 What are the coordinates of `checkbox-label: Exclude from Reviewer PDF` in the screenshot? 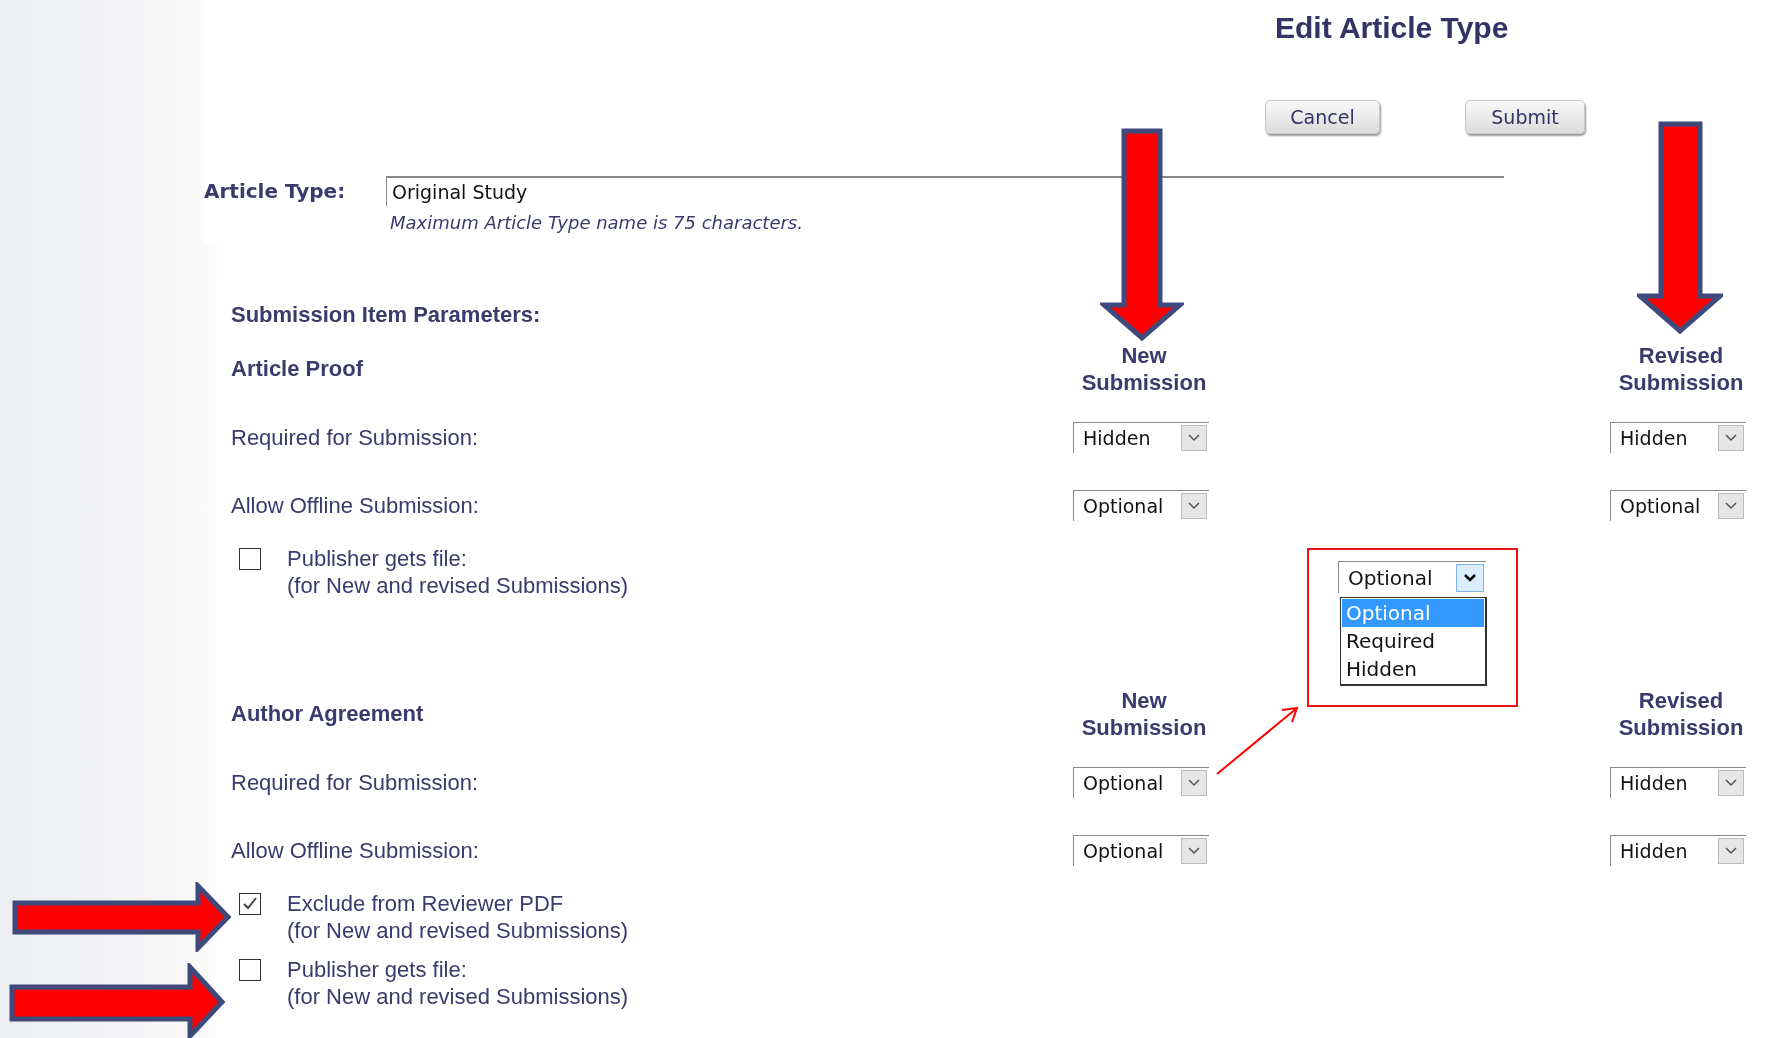 It's located at (425, 903).